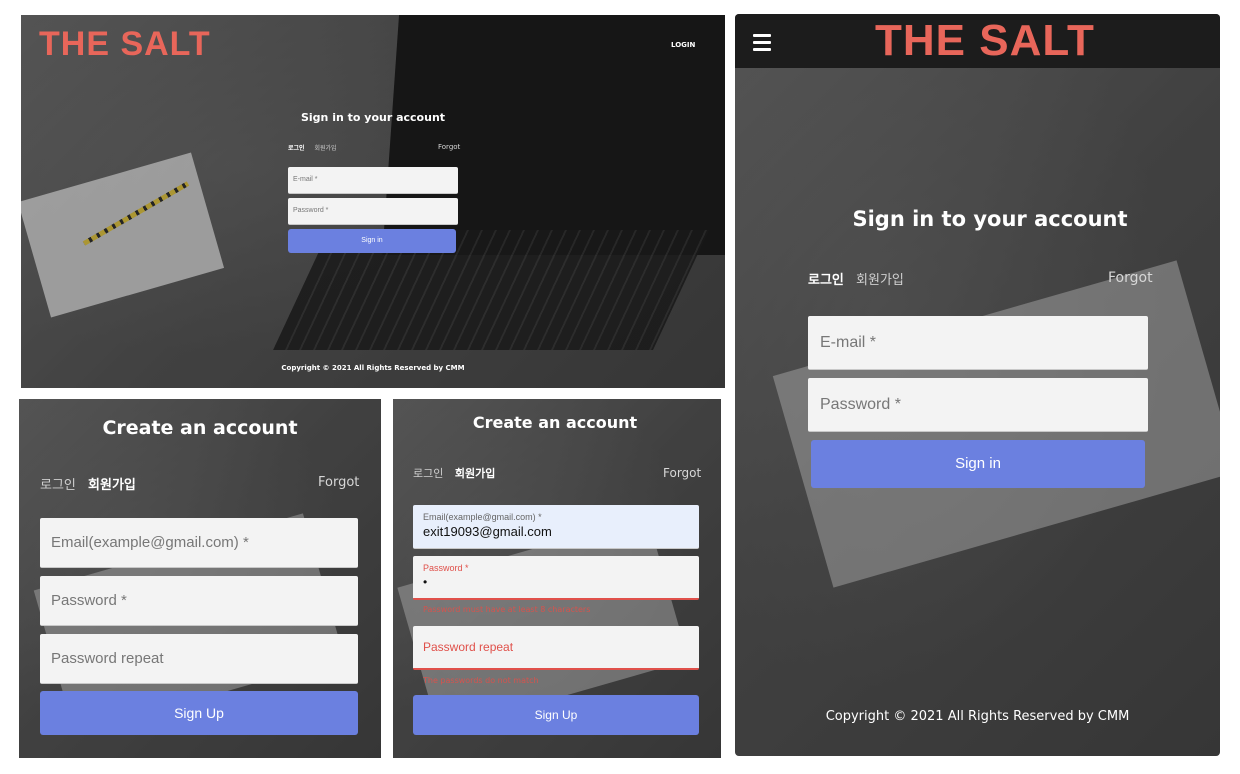  What do you see at coordinates (487, 531) in the screenshot?
I see `email-value: exit19093@gmail.com` at bounding box center [487, 531].